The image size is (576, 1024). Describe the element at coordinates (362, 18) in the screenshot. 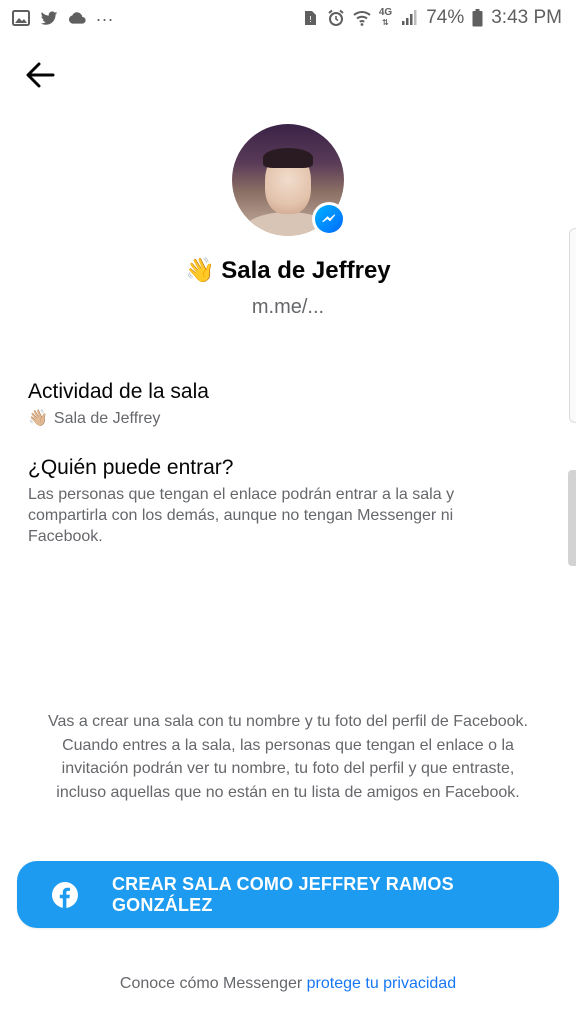

I see `wifi-icon` at that location.